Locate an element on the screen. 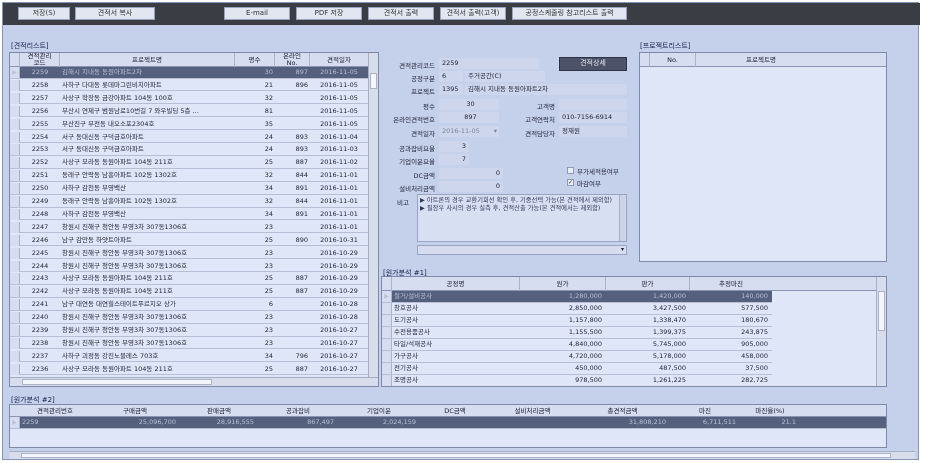 This screenshot has height=463, width=925. table-cell: 5,745,000 is located at coordinates (669, 344).